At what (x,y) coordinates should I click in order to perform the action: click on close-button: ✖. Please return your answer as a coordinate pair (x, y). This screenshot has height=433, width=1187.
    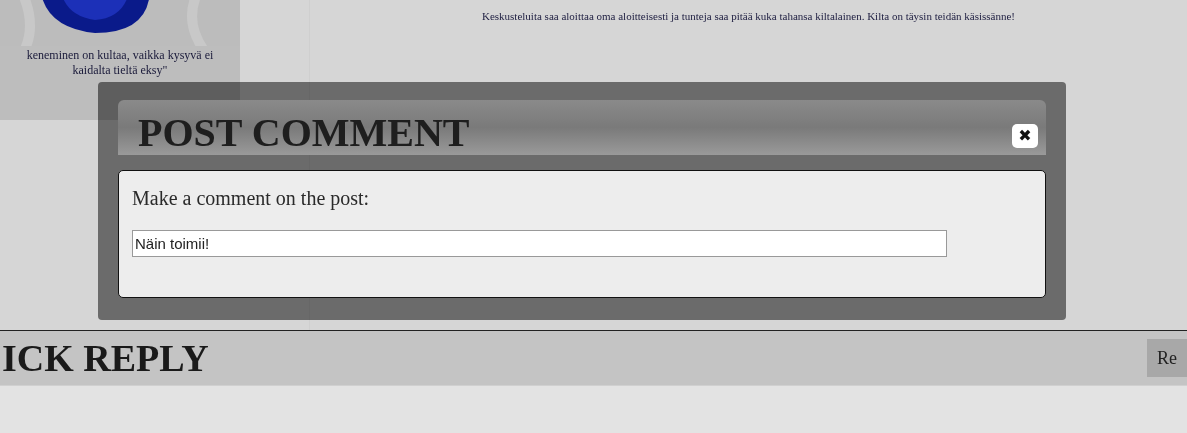
    Looking at the image, I should click on (1025, 135).